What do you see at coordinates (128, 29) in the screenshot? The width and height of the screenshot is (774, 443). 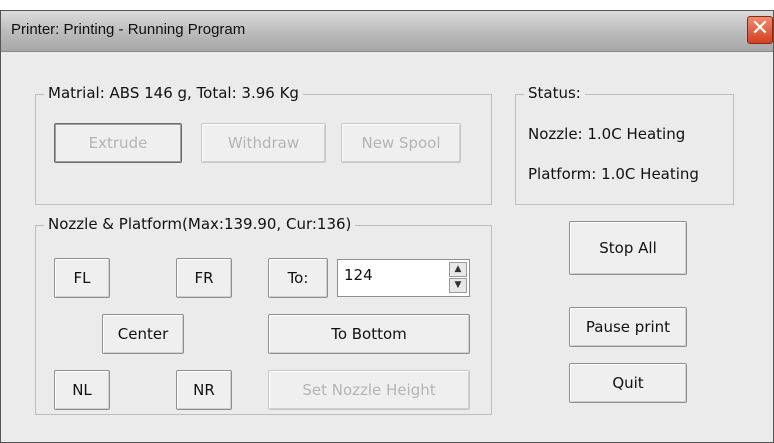 I see `window-title: Printer: Printing - Running Program` at bounding box center [128, 29].